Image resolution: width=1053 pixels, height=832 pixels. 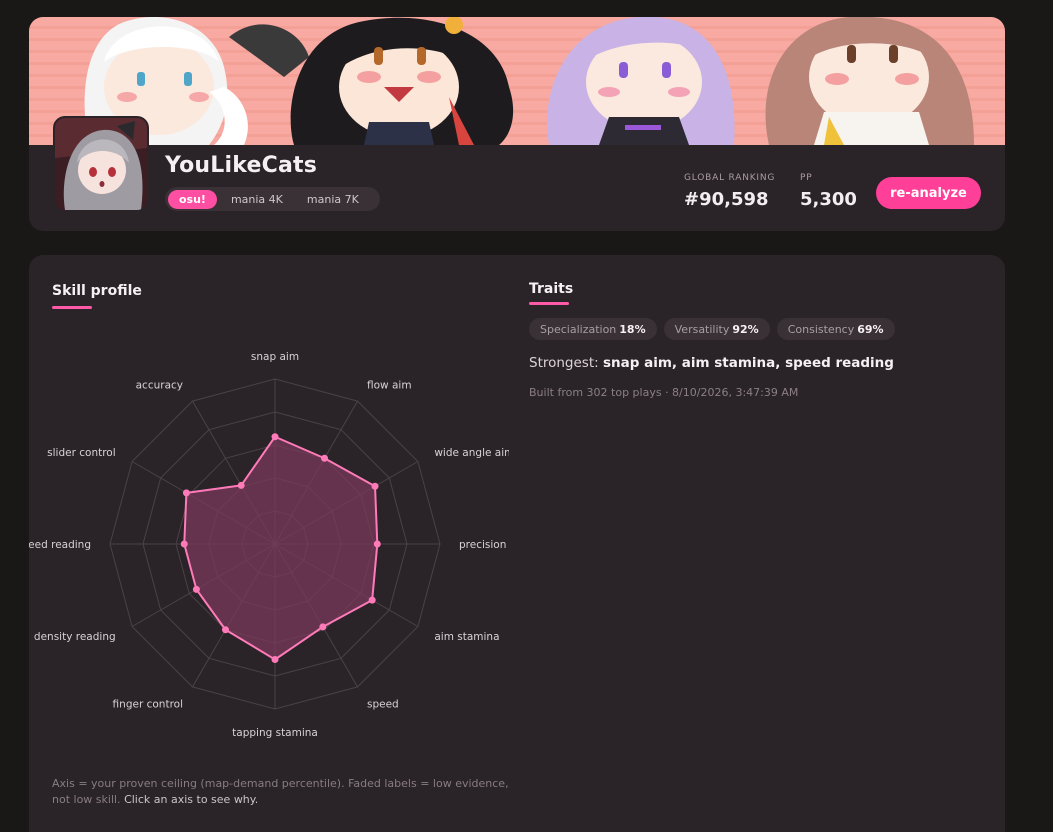 I want to click on user-avatar, so click(x=101, y=164).